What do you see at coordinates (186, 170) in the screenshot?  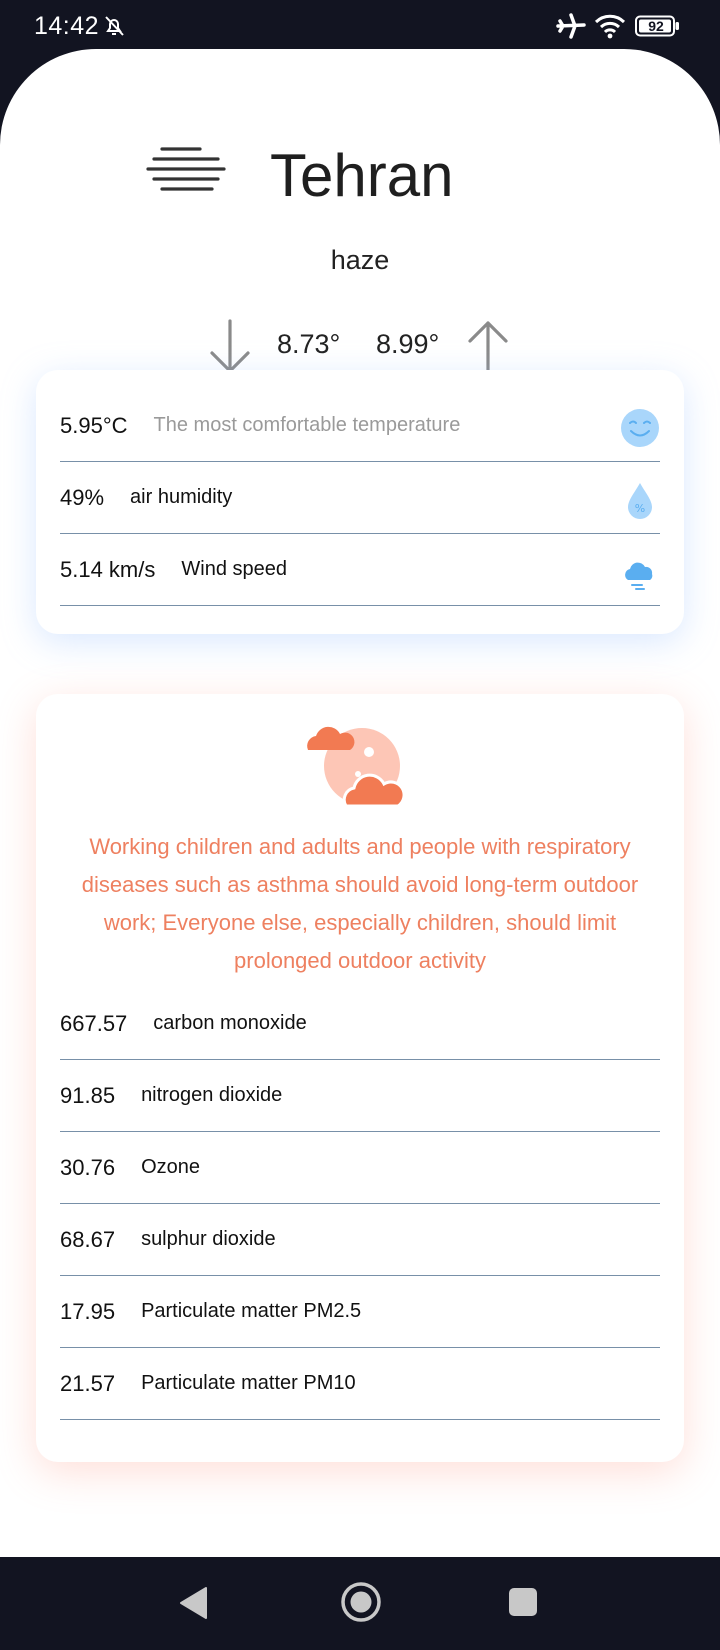 I see `menu-lines-icon` at bounding box center [186, 170].